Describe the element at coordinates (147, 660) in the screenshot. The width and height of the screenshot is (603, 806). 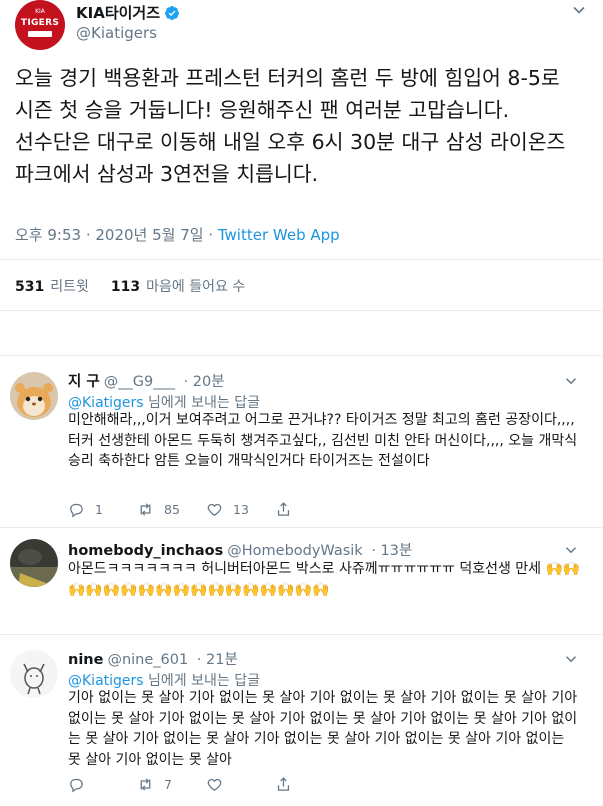
I see `reply-author-handle: @nine_601` at that location.